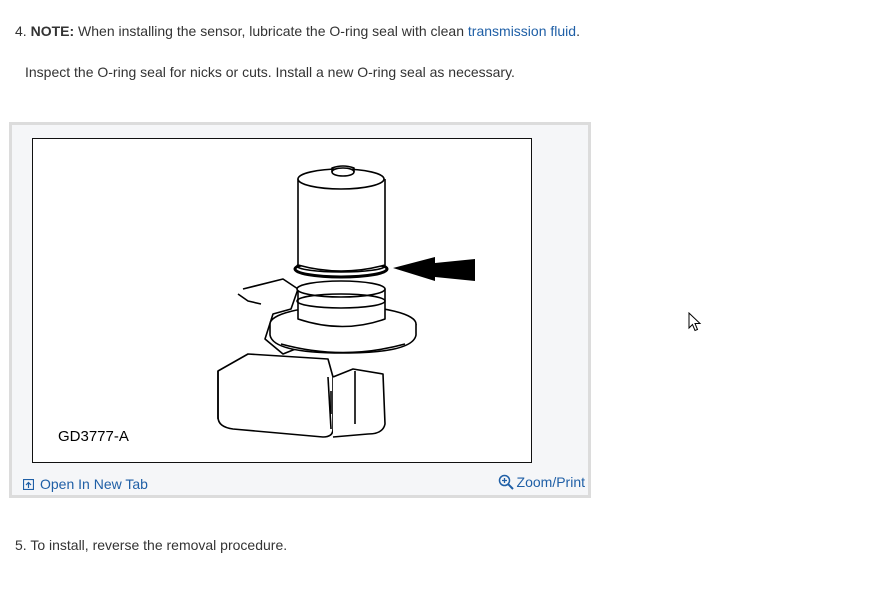  What do you see at coordinates (434, 269) in the screenshot?
I see `arrow-indicator` at bounding box center [434, 269].